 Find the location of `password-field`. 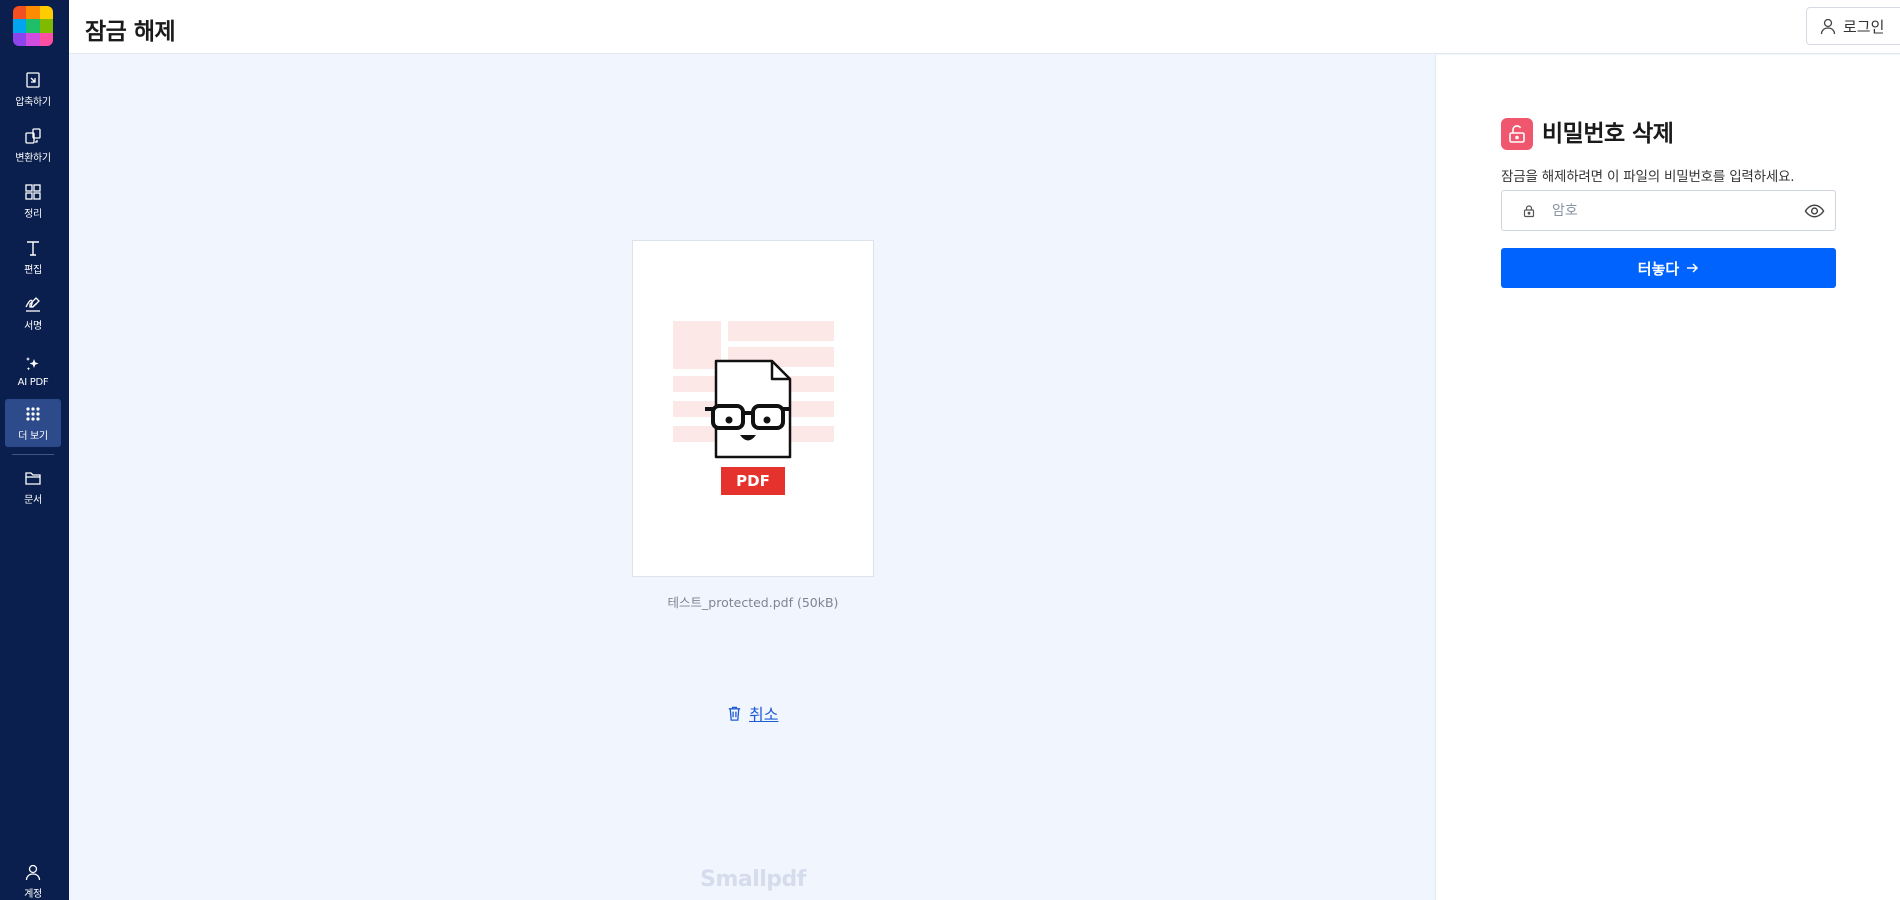

password-field is located at coordinates (1668, 210).